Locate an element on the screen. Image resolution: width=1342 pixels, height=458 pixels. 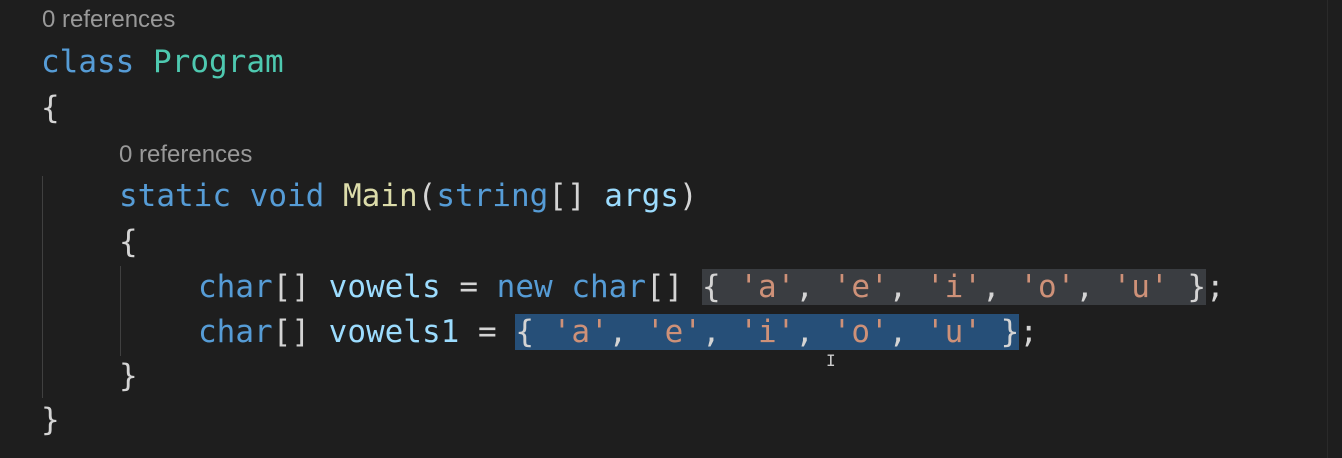
text-cursor-icon: I is located at coordinates (831, 360).